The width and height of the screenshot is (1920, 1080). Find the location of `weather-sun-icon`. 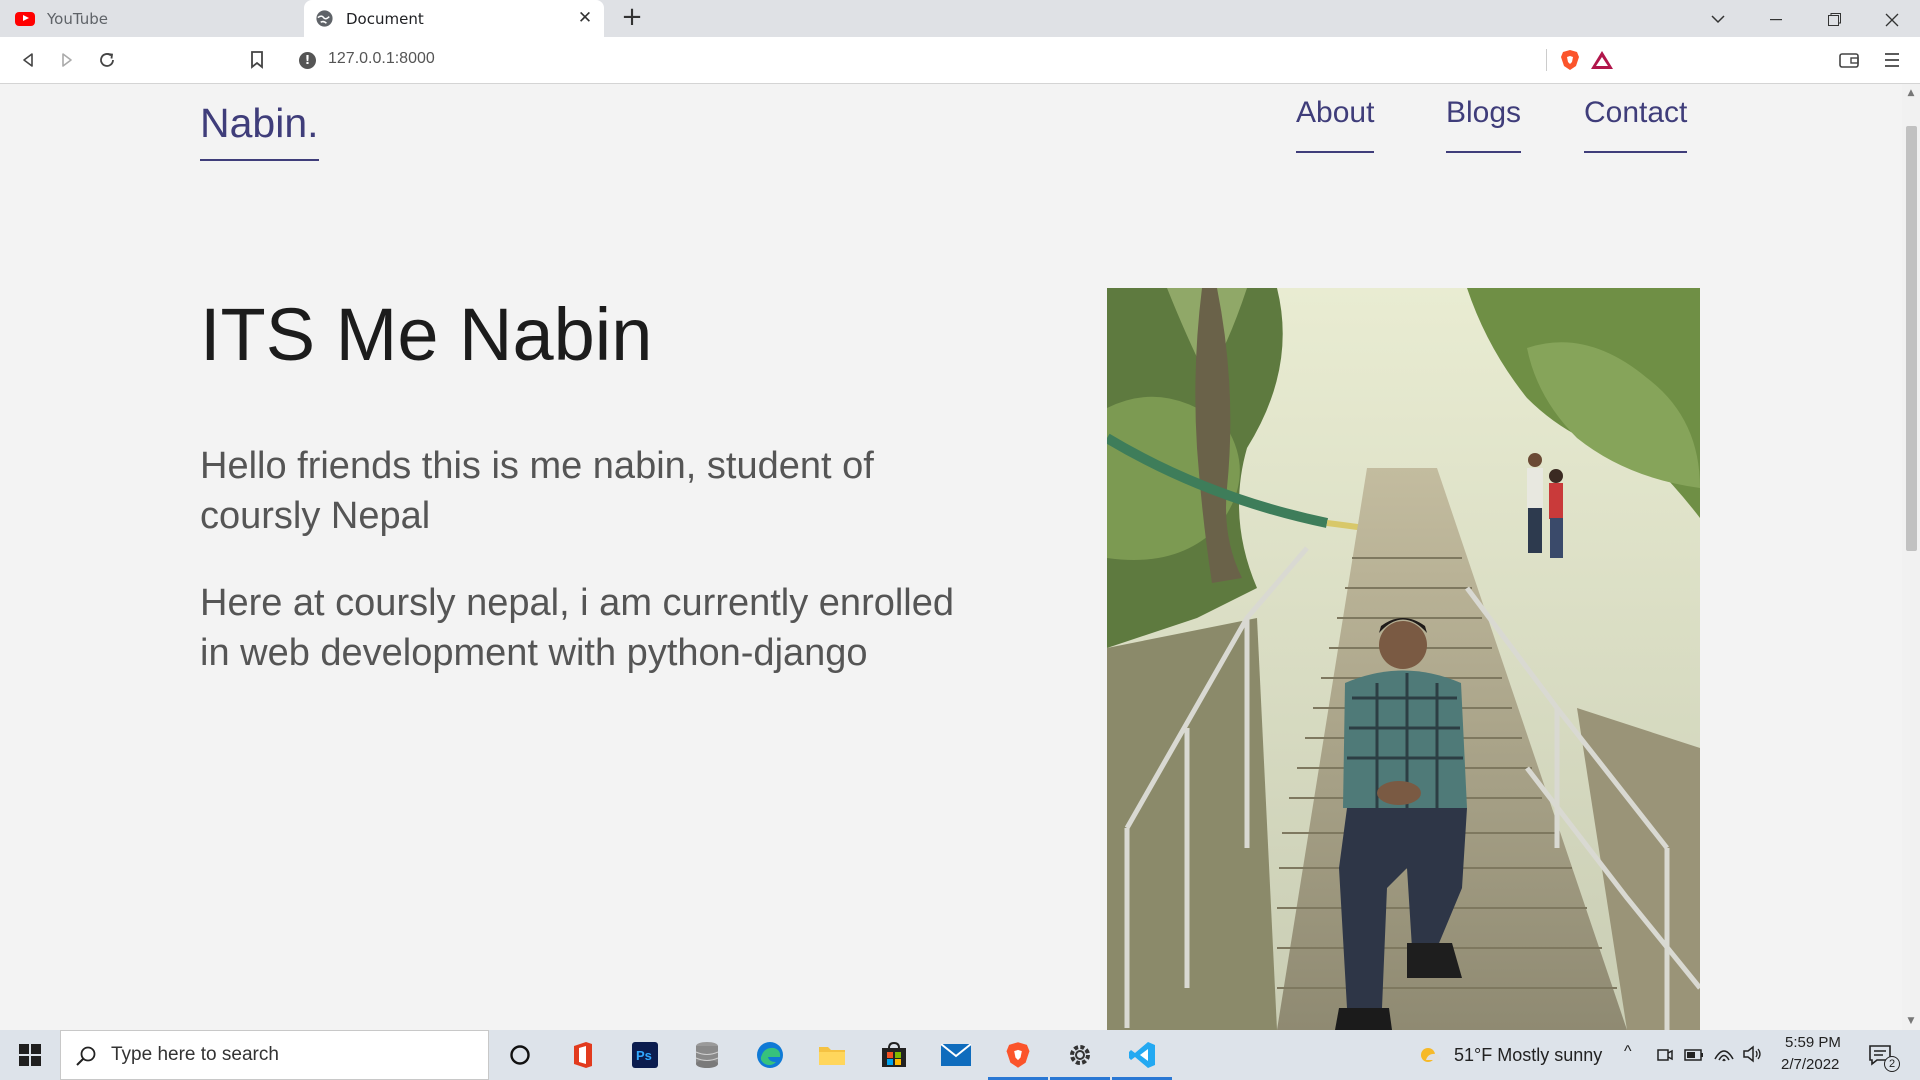

weather-sun-icon is located at coordinates (1430, 1055).